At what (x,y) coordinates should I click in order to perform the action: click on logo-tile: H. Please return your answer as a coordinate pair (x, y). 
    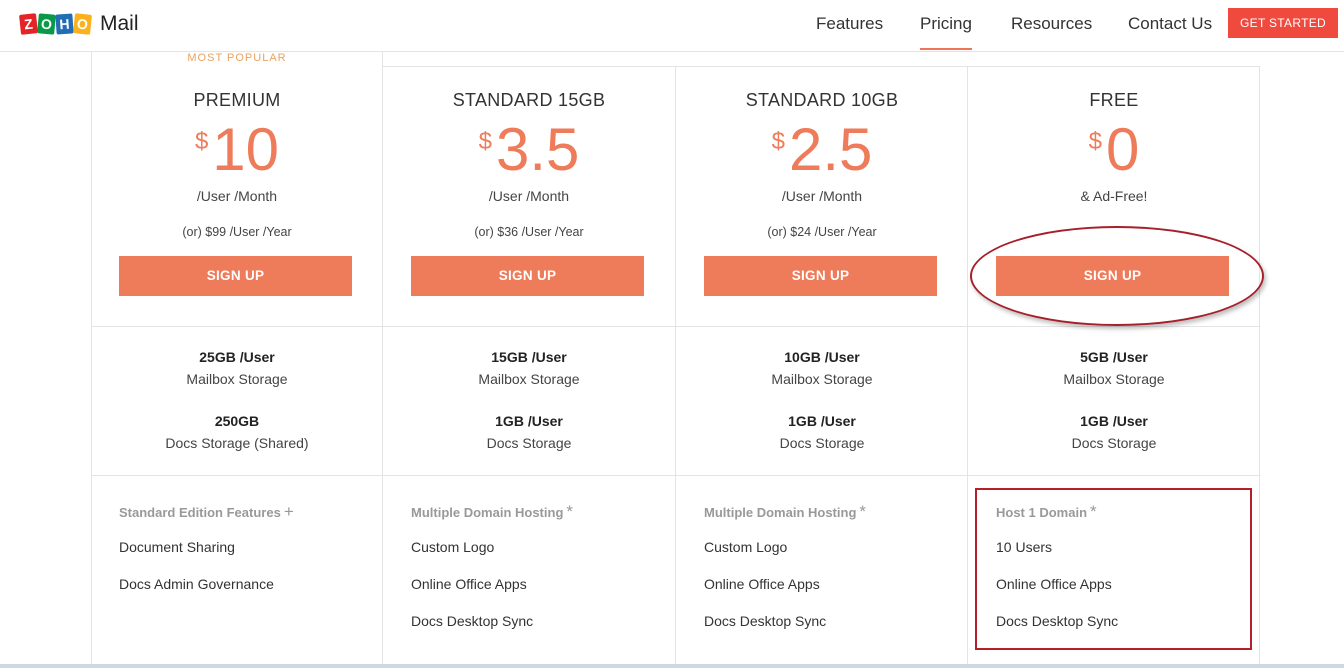
    Looking at the image, I should click on (64, 24).